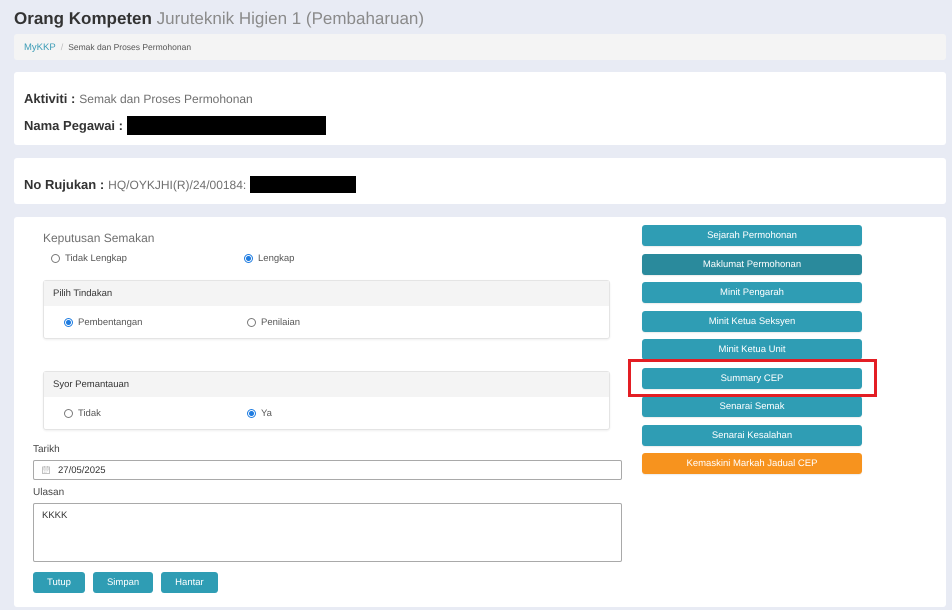 This screenshot has height=610, width=952. What do you see at coordinates (98, 238) in the screenshot?
I see `section-label: Keputusan Semakan` at bounding box center [98, 238].